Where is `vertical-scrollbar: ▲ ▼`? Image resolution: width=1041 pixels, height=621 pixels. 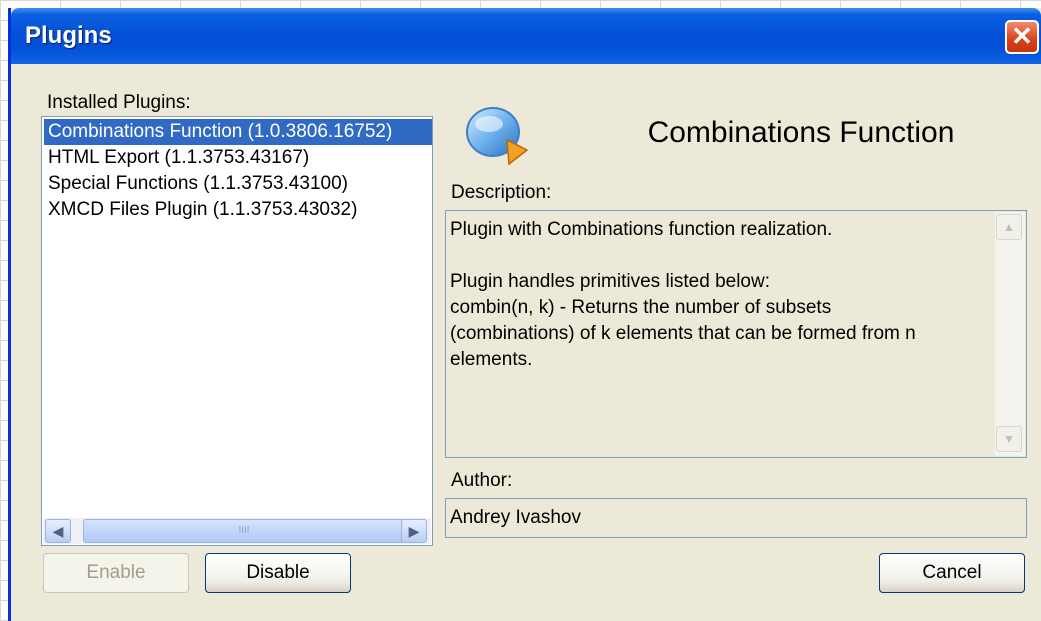 vertical-scrollbar: ▲ ▼ is located at coordinates (1010, 334).